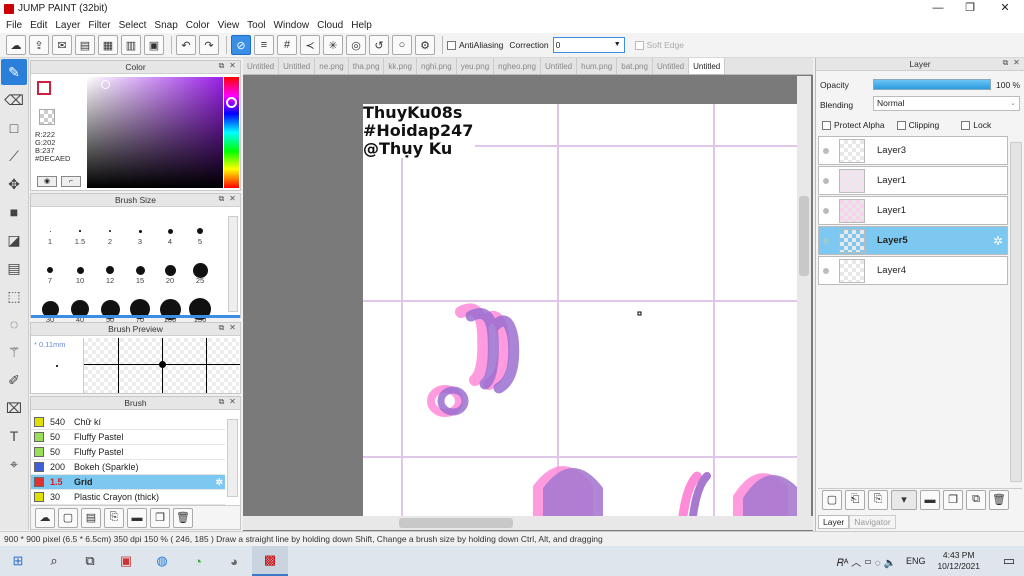 This screenshot has width=1024, height=576. I want to click on color-picker-cursor, so click(105, 84).